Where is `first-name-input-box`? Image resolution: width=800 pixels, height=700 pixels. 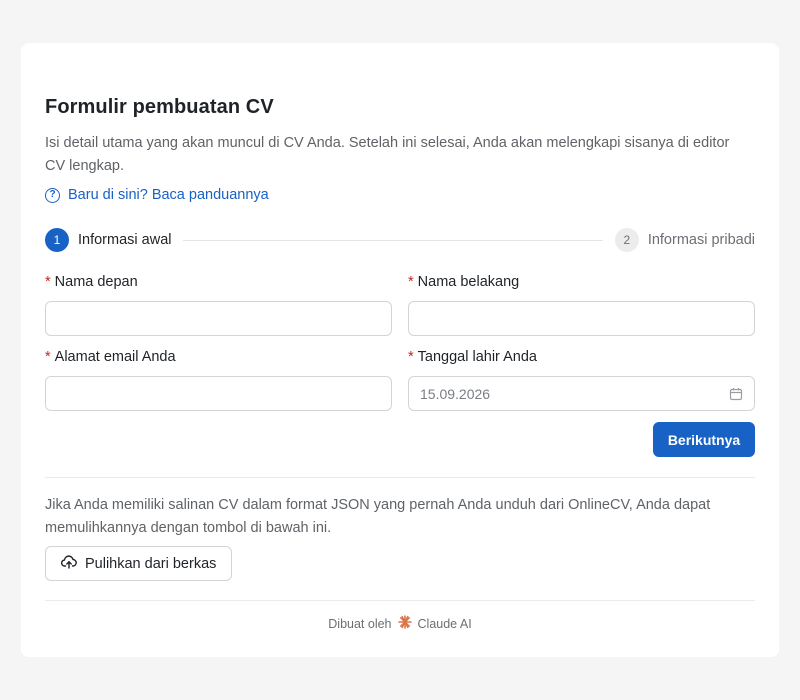 first-name-input-box is located at coordinates (218, 318).